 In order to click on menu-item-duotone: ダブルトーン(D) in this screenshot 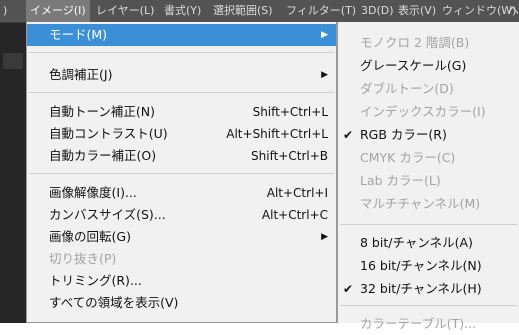, I will do `click(428, 89)`.